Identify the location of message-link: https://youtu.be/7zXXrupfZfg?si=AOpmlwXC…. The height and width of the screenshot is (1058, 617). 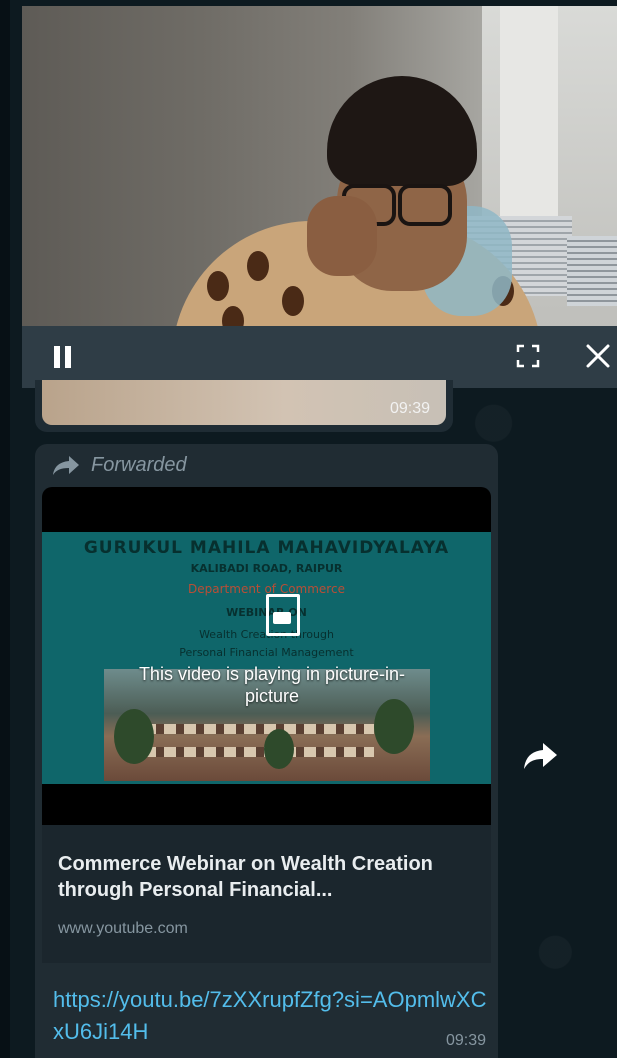
(273, 1016).